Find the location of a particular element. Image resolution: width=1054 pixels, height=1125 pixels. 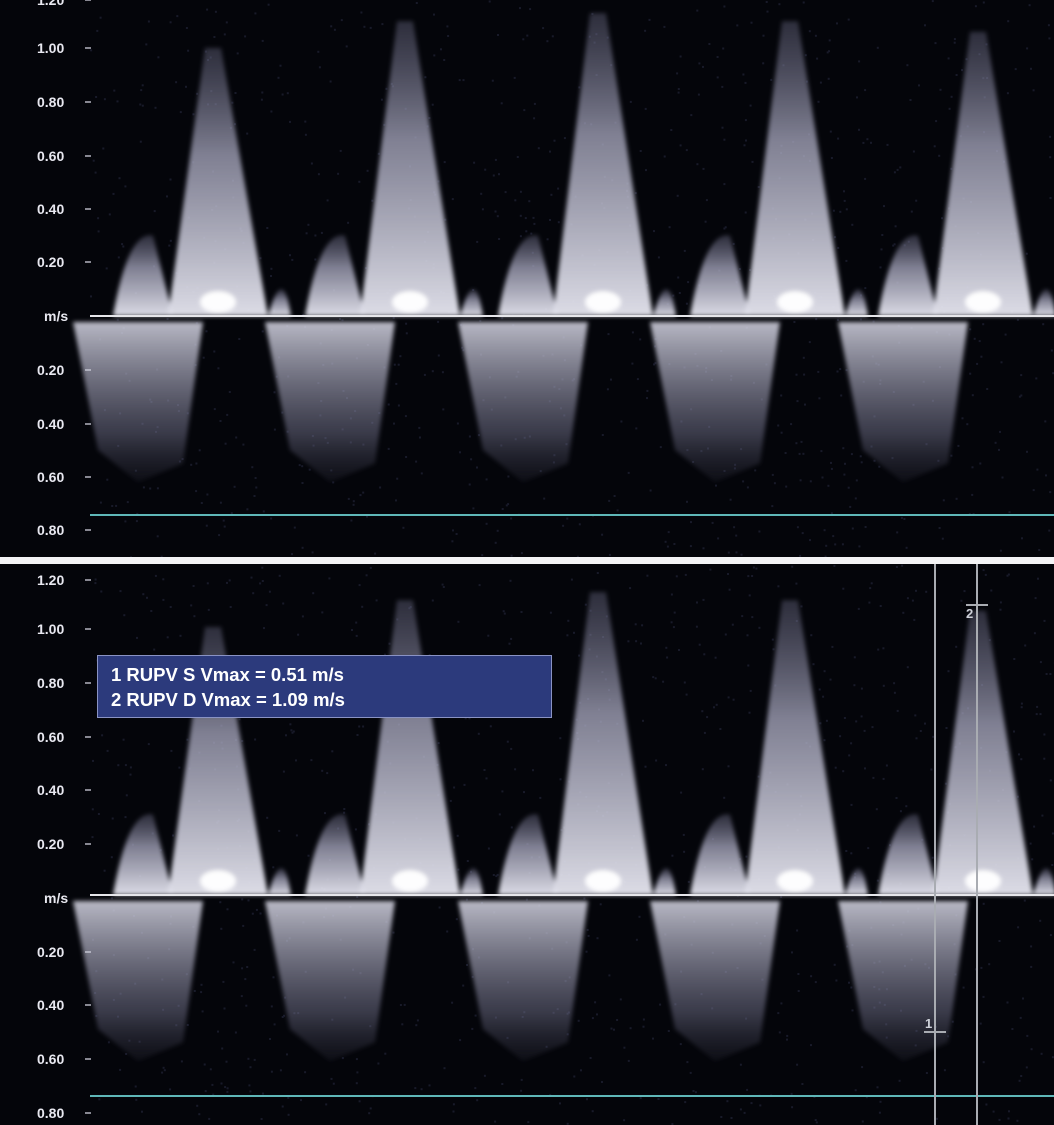

caliper-2-label: 2 is located at coordinates (970, 613).